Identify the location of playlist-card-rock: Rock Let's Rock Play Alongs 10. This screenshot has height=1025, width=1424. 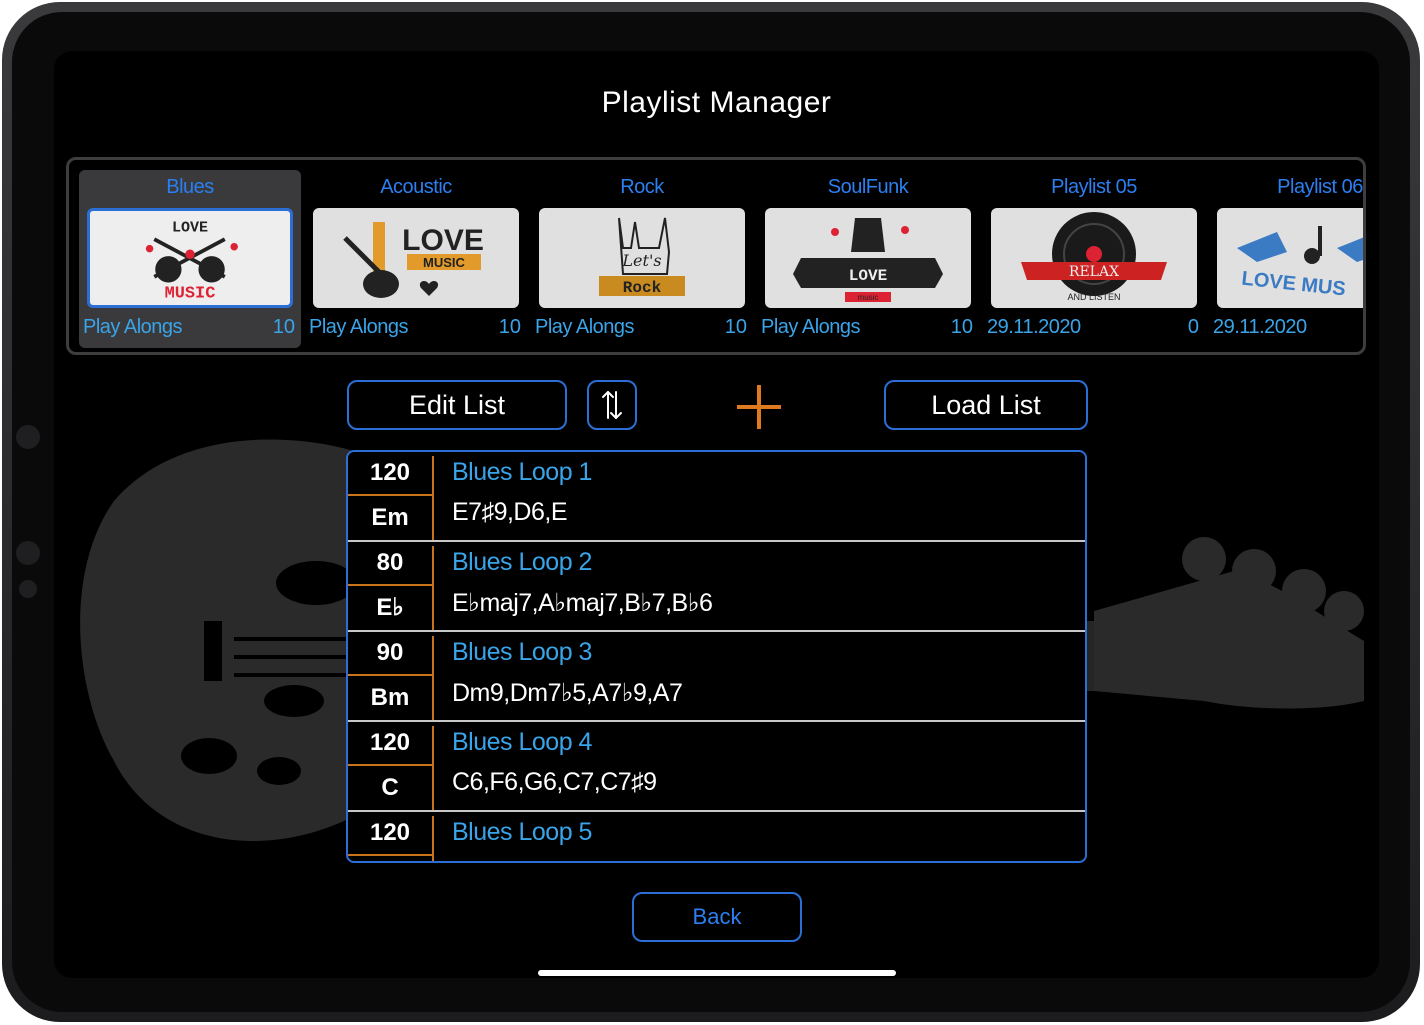
(642, 259).